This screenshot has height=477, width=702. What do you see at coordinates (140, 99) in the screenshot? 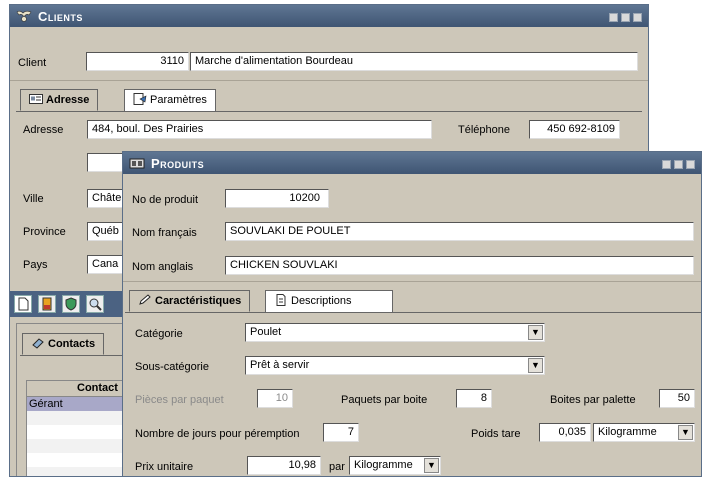
I see `settings-page-icon` at bounding box center [140, 99].